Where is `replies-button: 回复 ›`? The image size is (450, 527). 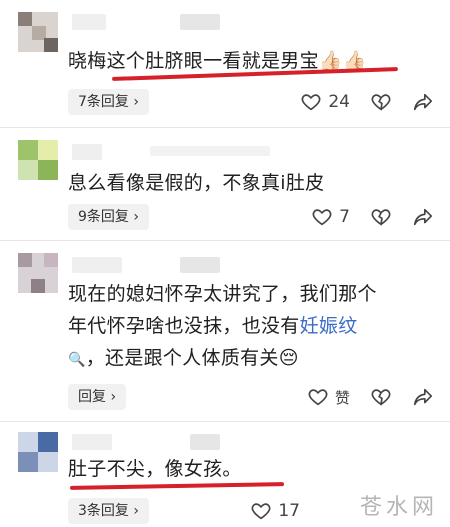
replies-button: 回复 › is located at coordinates (97, 397).